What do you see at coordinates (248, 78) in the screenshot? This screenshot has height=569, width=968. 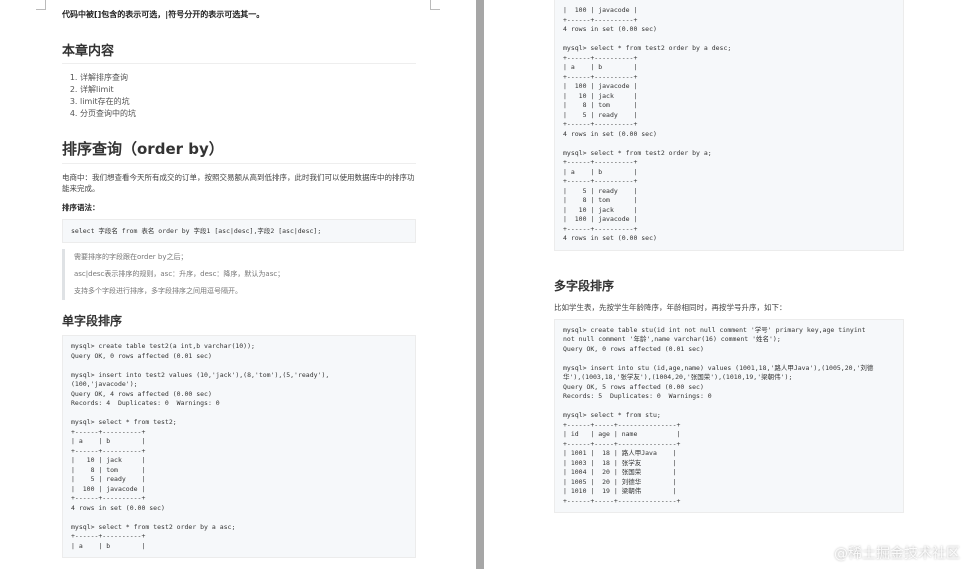 I see `toc-item: 详解排序查询` at bounding box center [248, 78].